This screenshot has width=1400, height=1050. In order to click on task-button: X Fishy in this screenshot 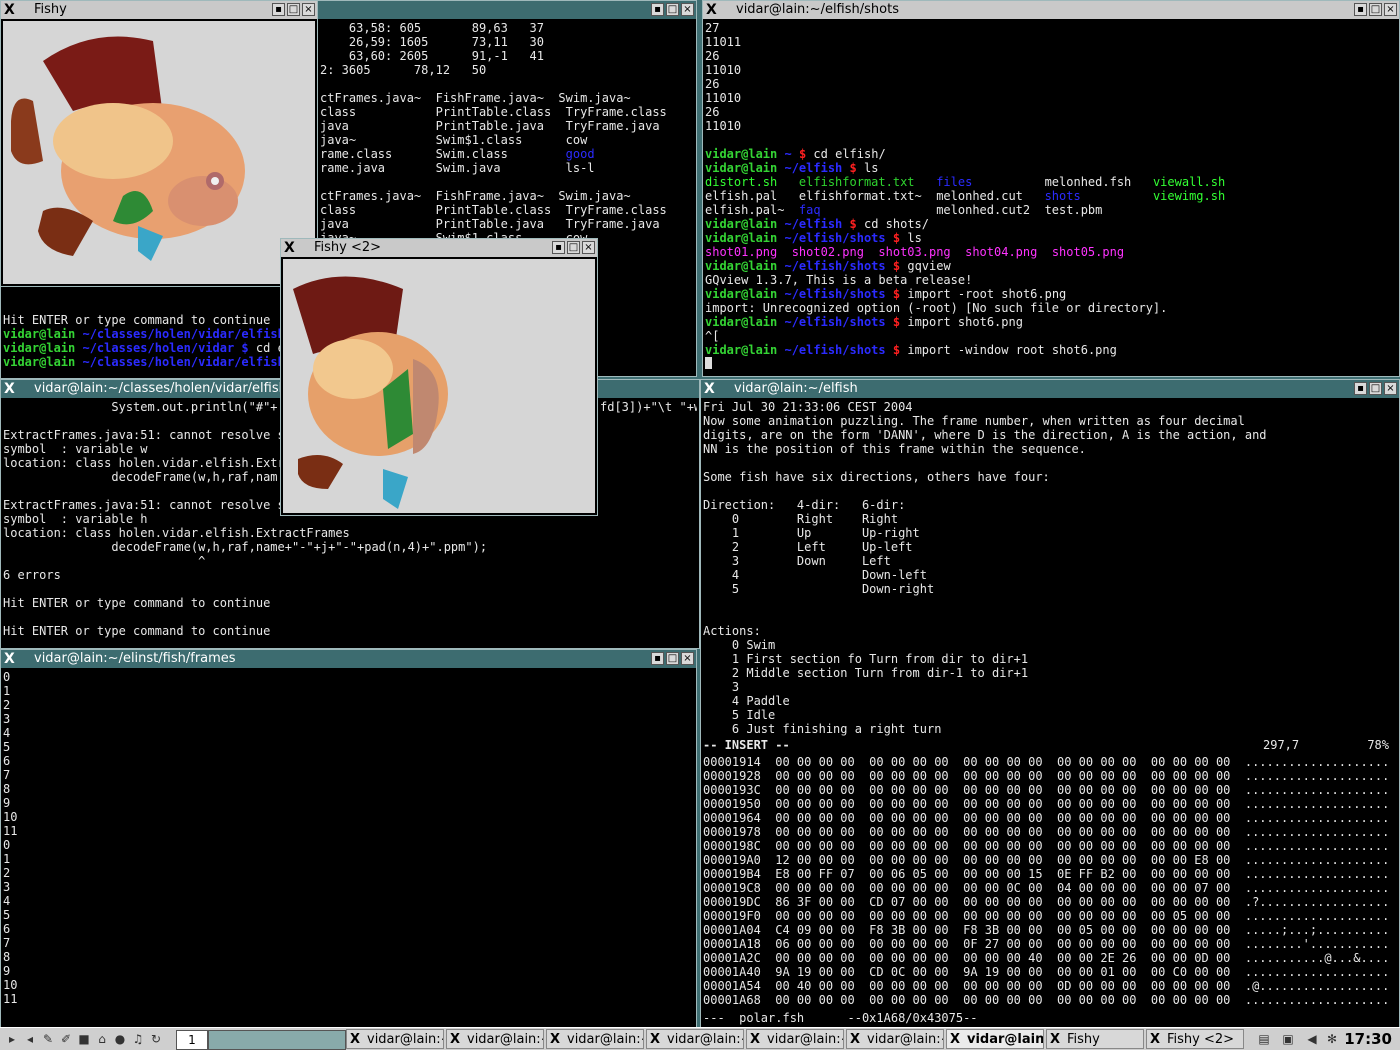, I will do `click(1095, 1039)`.